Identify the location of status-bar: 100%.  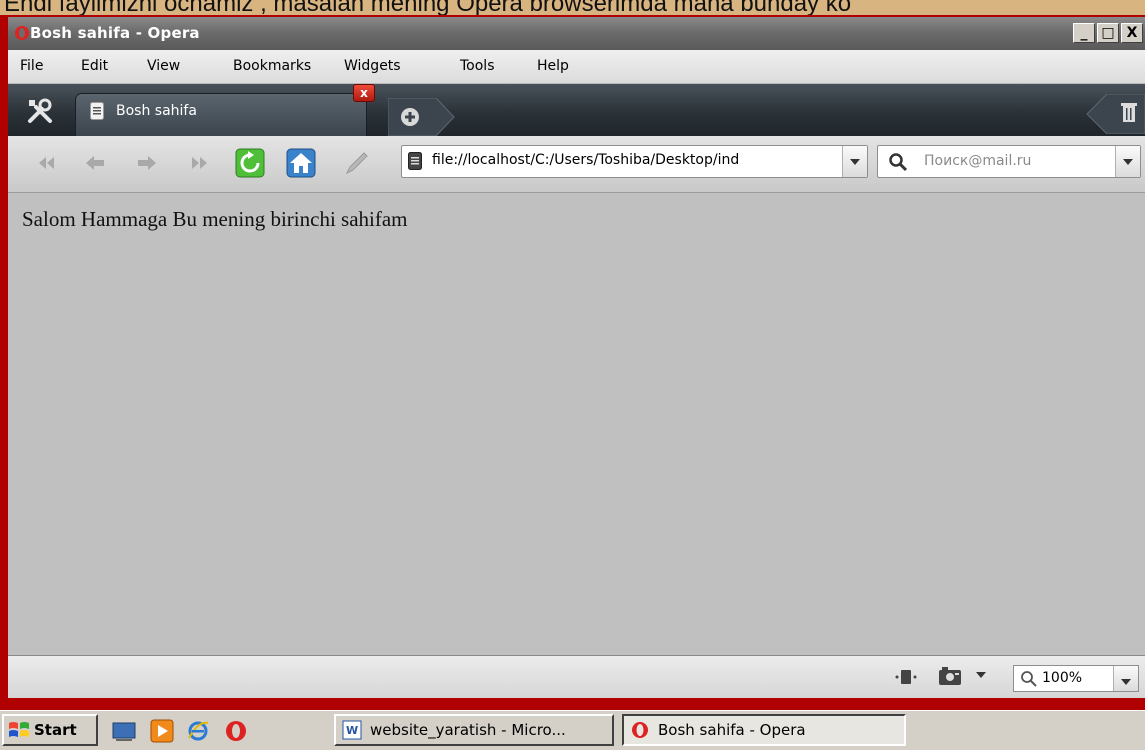
(576, 677).